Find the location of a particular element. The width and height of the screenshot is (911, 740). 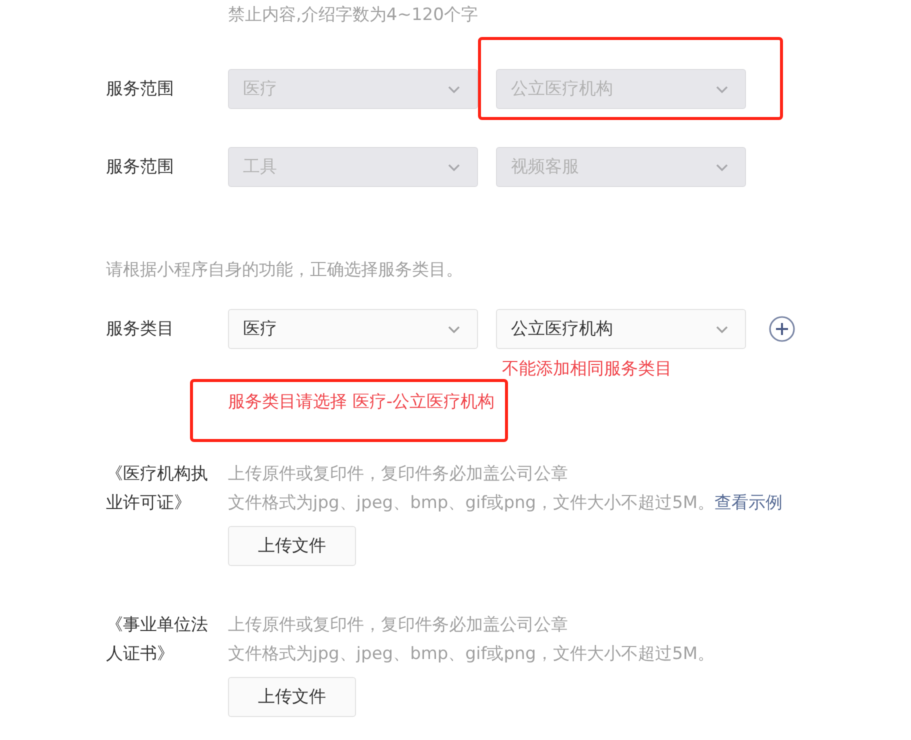

hint-text: 禁止内容,介绍字数为4~120个字 is located at coordinates (353, 15).